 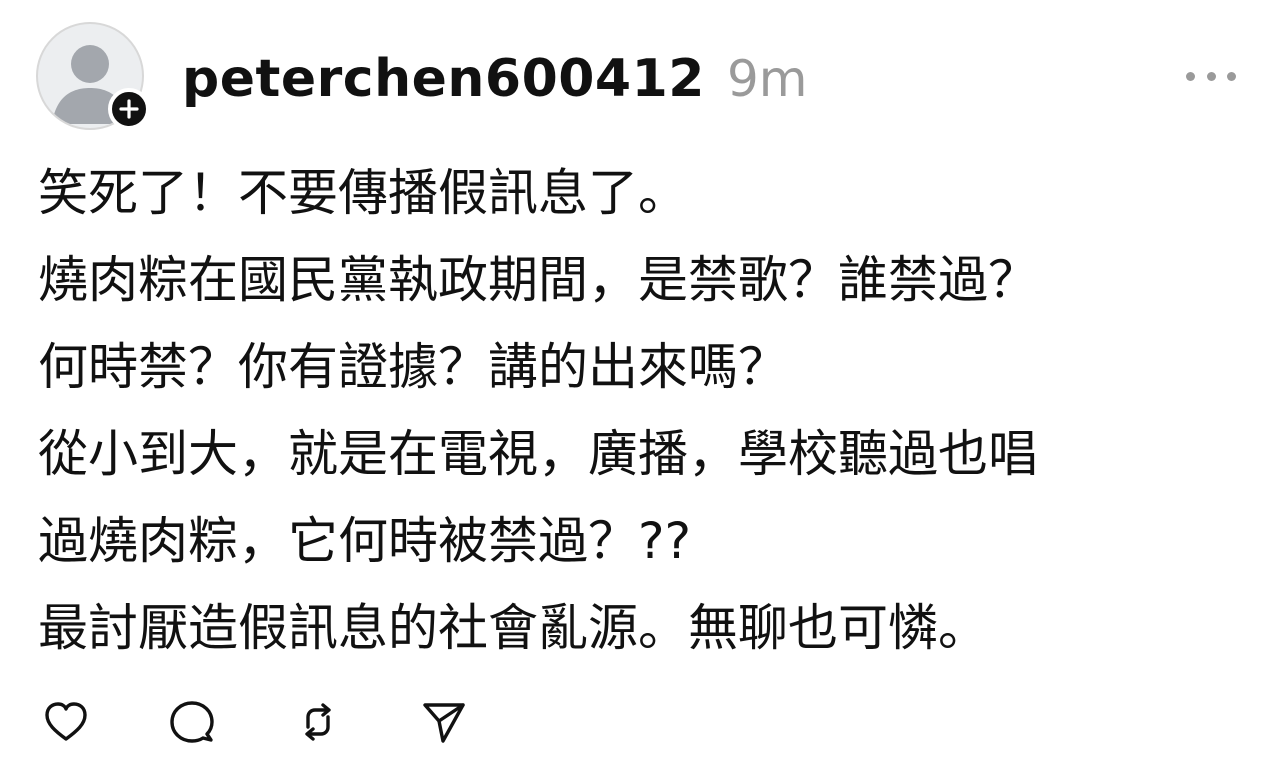 I want to click on heart-icon, so click(x=66, y=721).